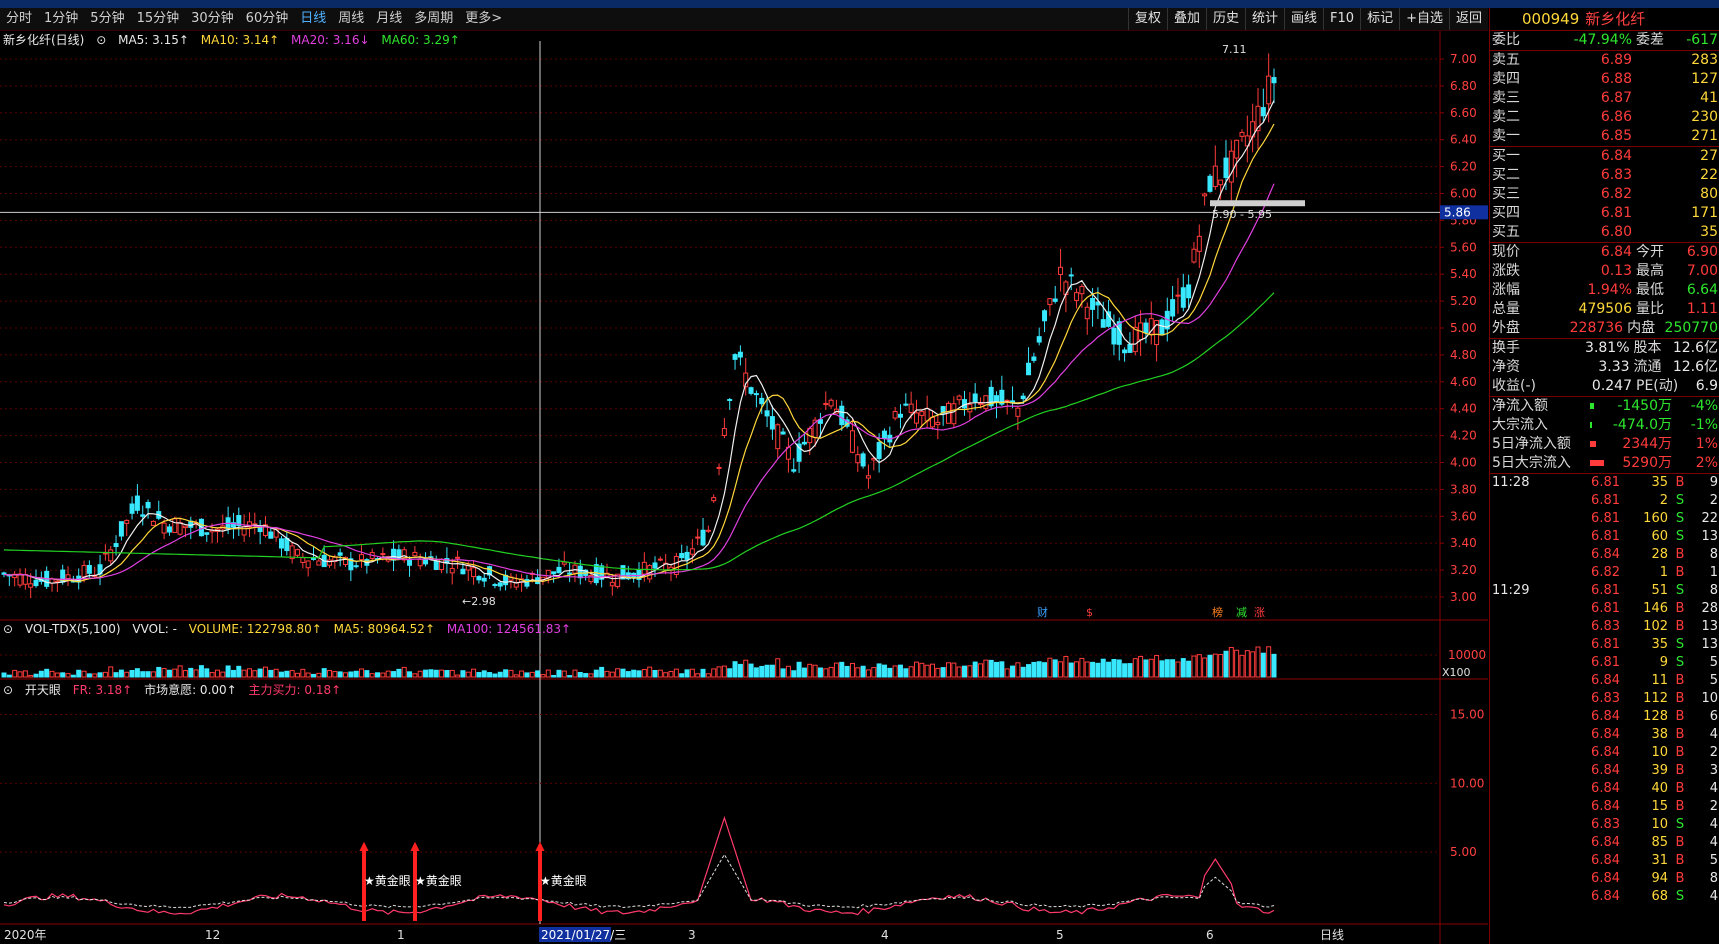  Describe the element at coordinates (212, 19) in the screenshot. I see `period-tab-4: 30分钟` at that location.